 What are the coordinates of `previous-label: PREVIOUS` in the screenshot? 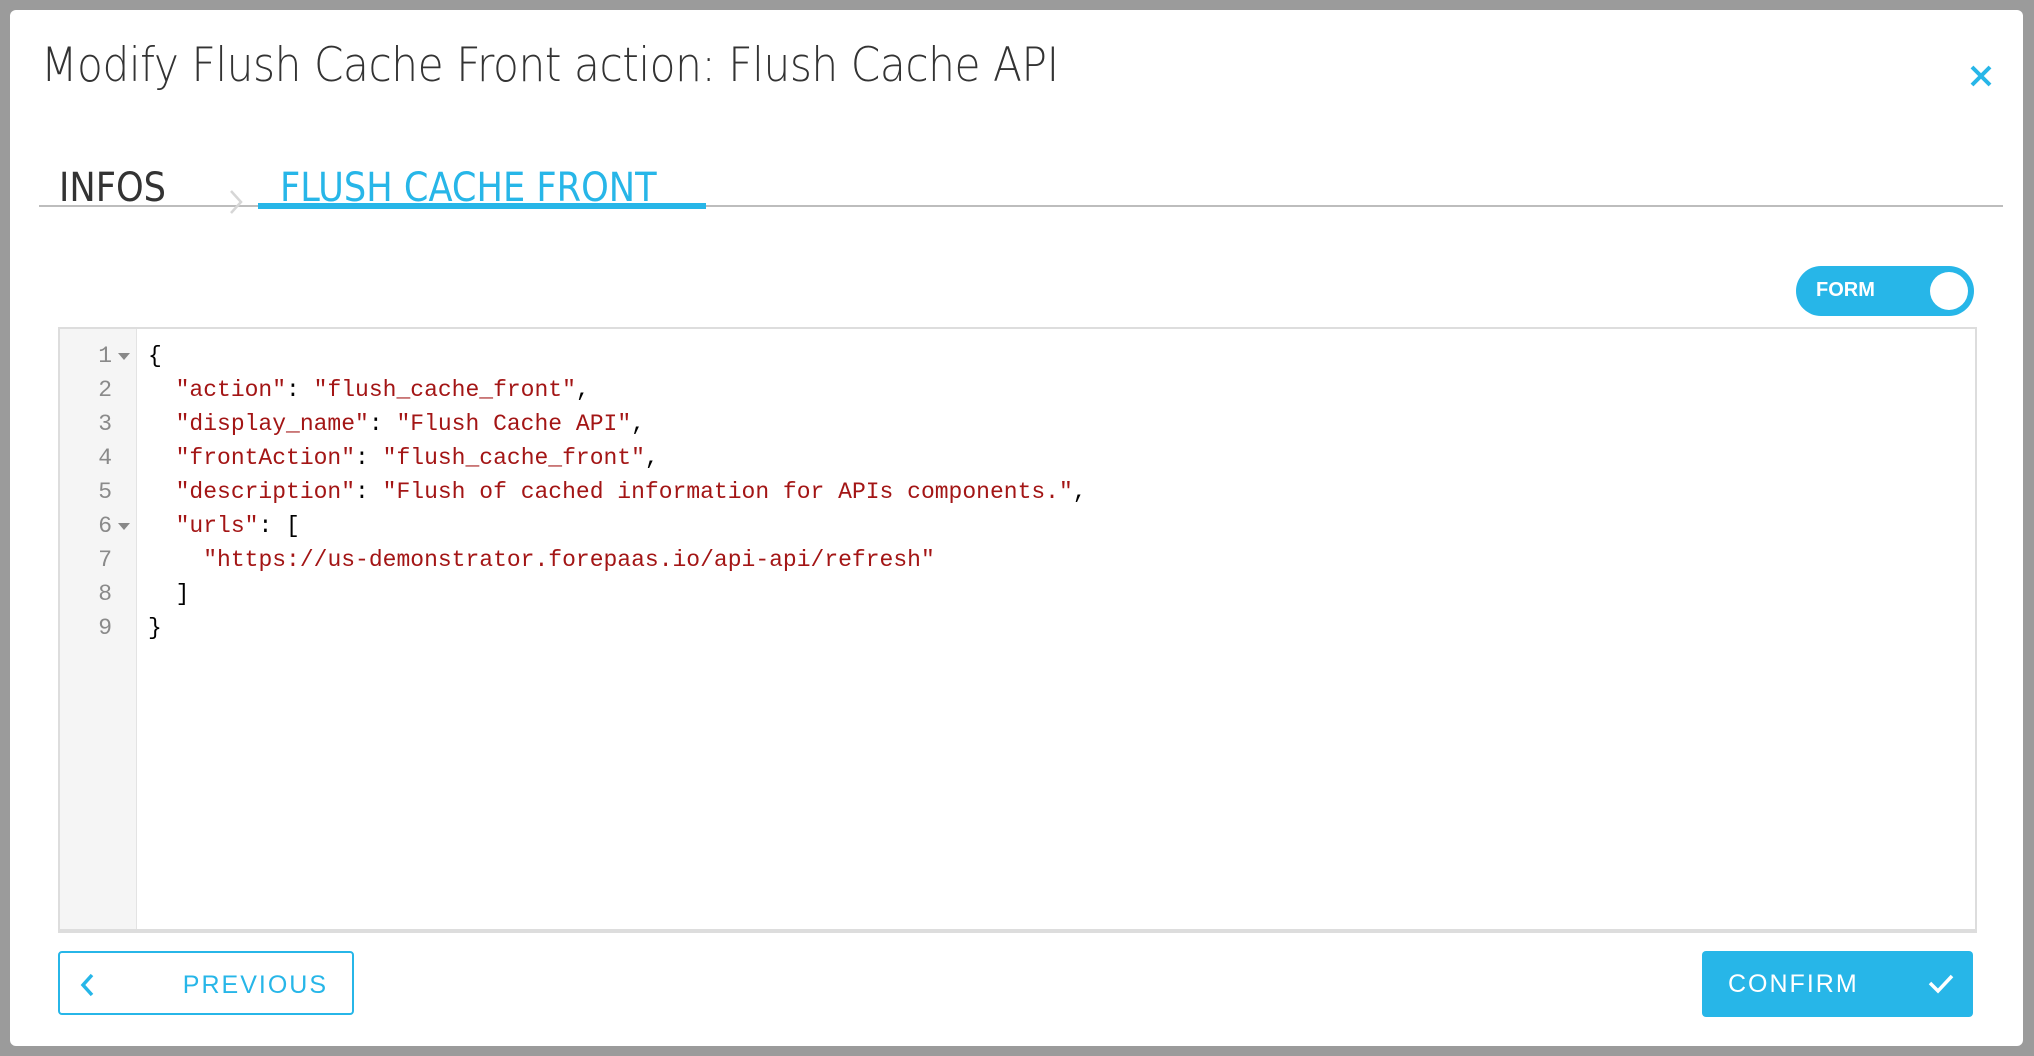 It's located at (255, 985).